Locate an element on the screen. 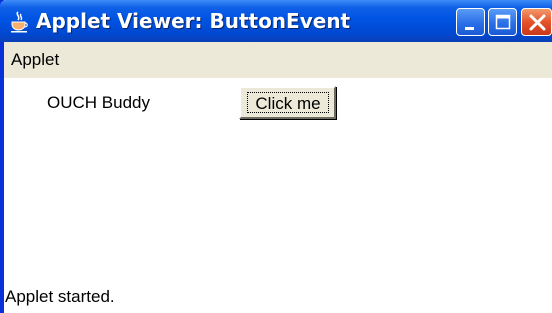 This screenshot has width=552, height=313. maximize-icon is located at coordinates (503, 22).